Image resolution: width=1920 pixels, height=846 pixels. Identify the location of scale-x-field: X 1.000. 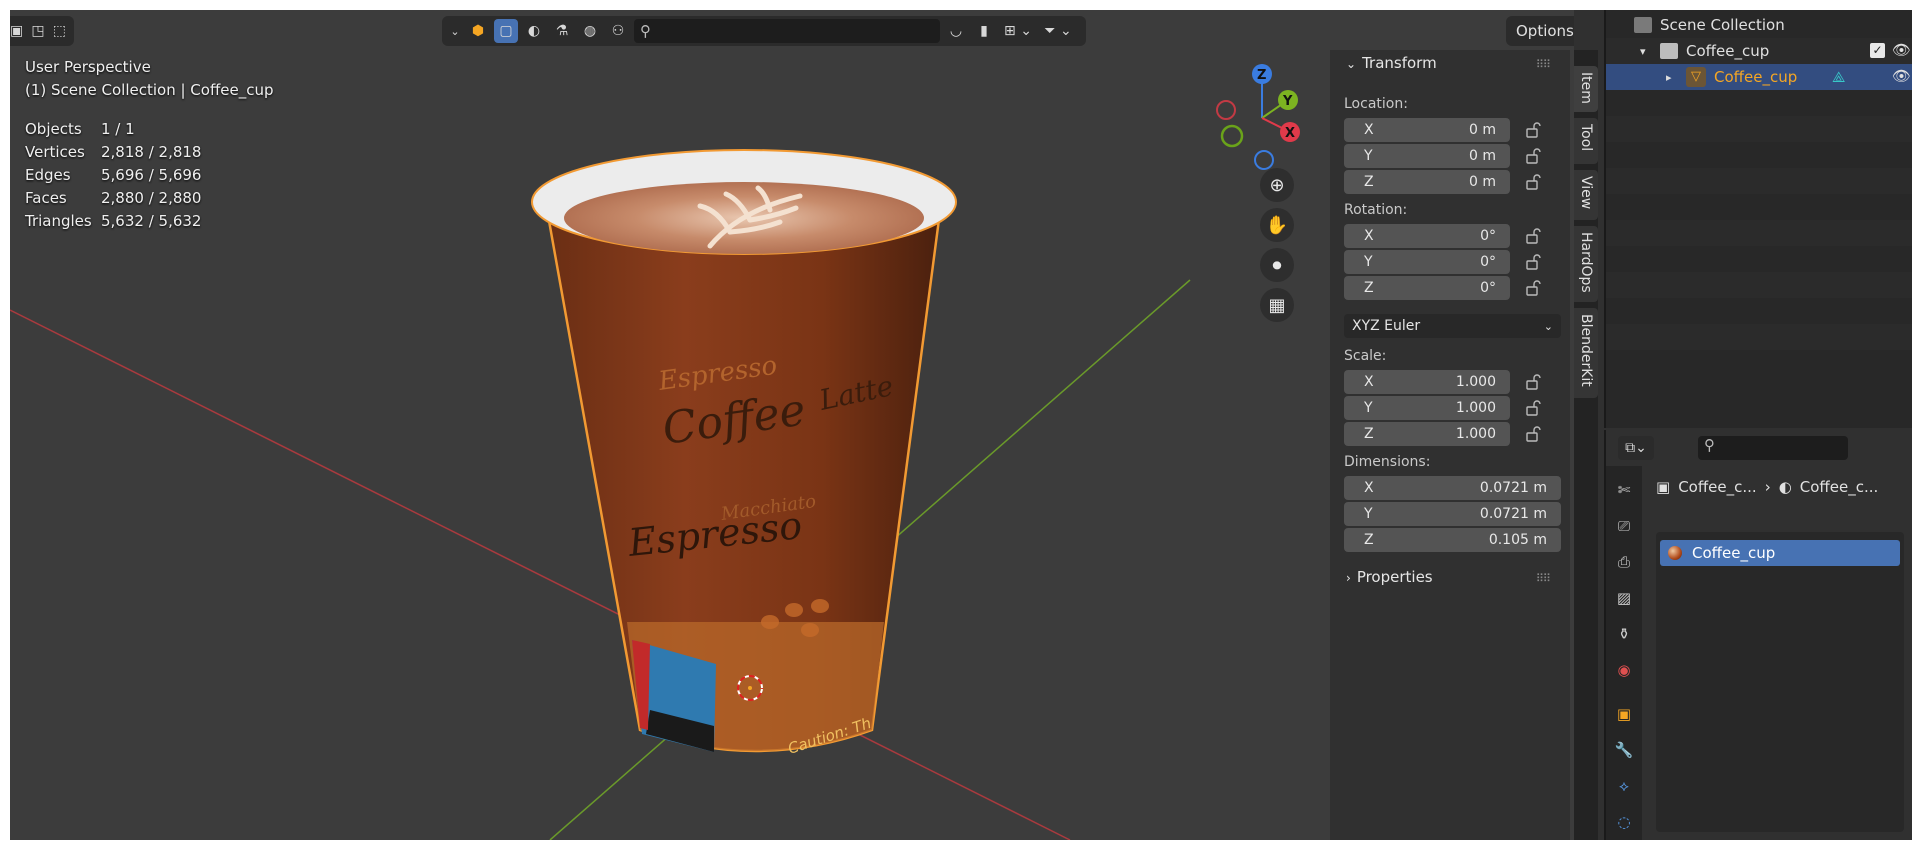
(1427, 382).